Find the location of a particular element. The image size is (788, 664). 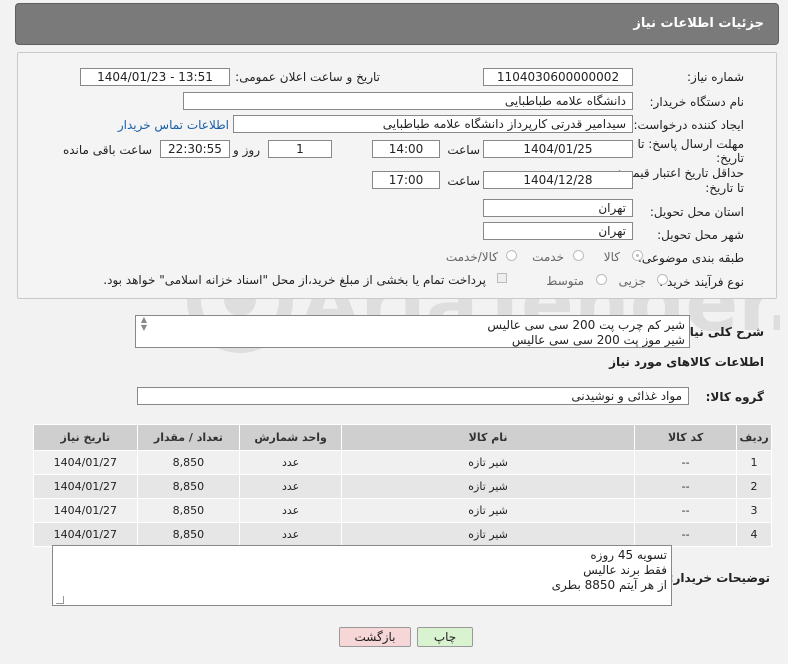

validity-time-field: 17:00 is located at coordinates (406, 180).